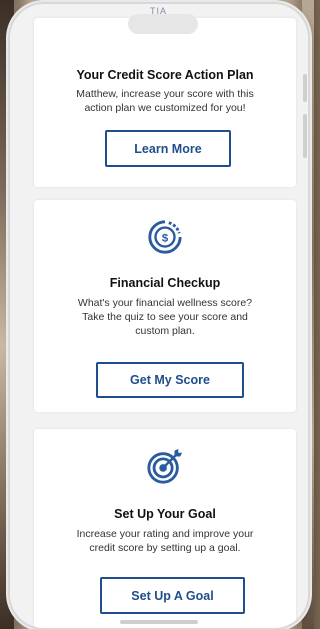 The image size is (320, 629). Describe the element at coordinates (165, 548) in the screenshot. I see `card-description-line: credit score by setting up a goal.` at that location.